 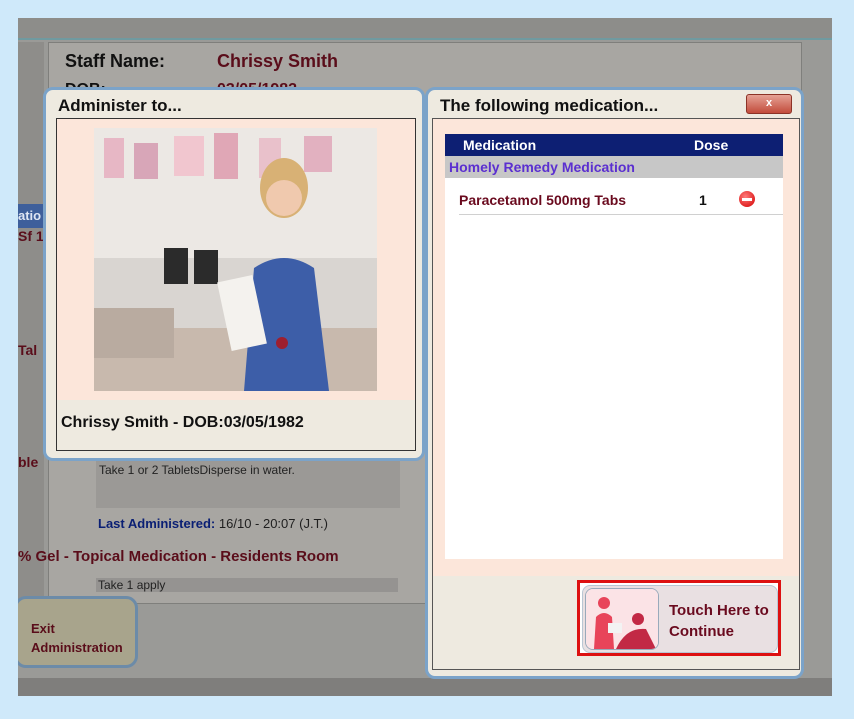 I want to click on continue-button: Touch Here to Continue, so click(x=679, y=618).